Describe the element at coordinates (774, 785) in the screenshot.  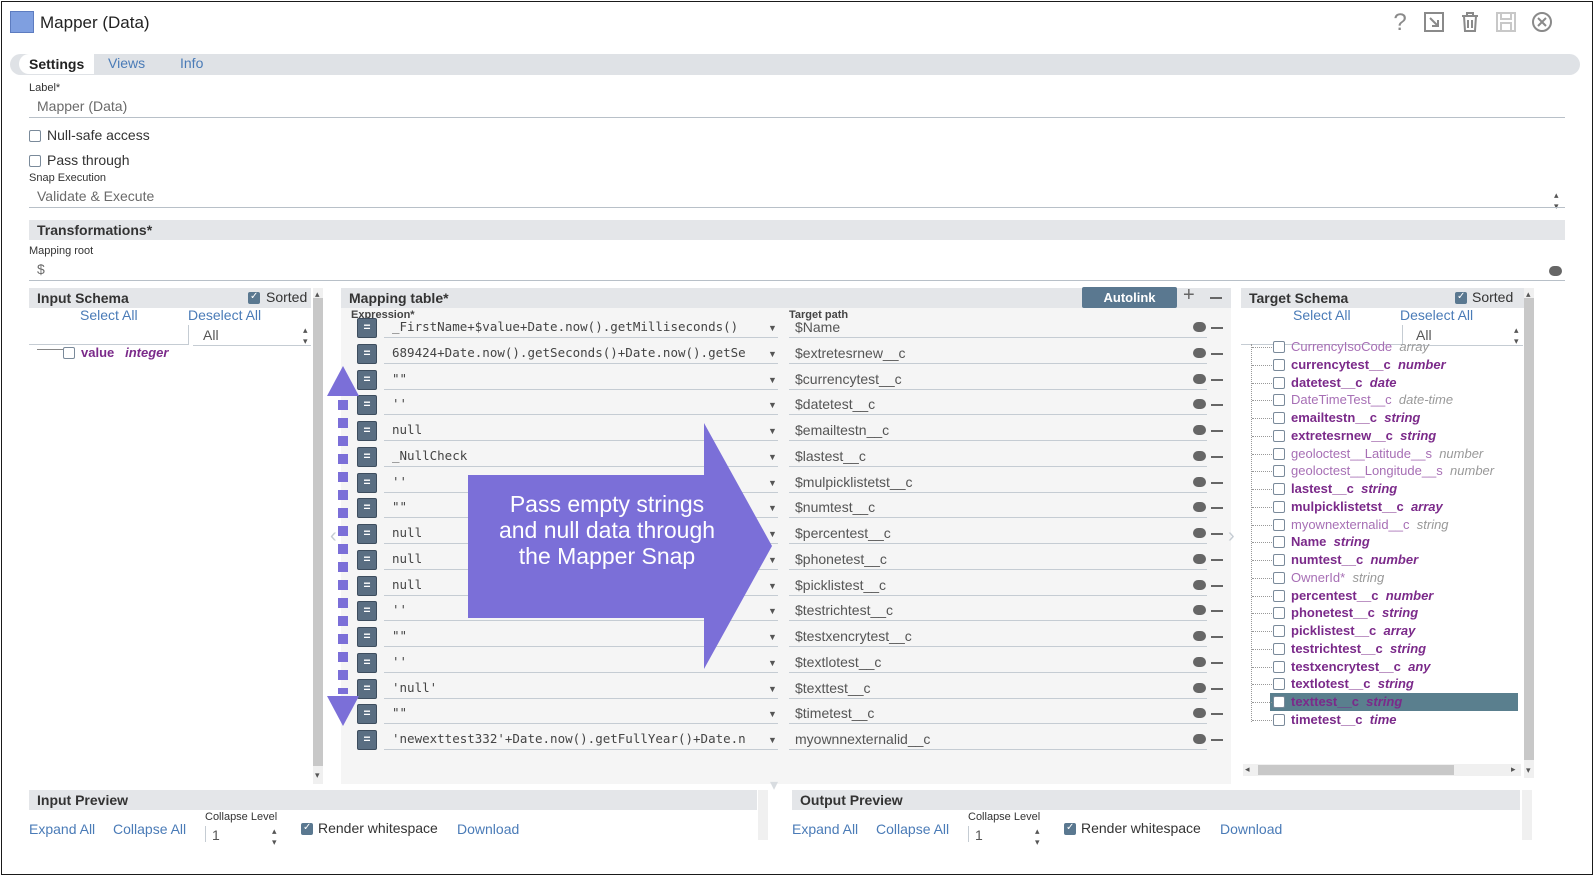
I see `bottom-splitter-icon: ▾` at that location.